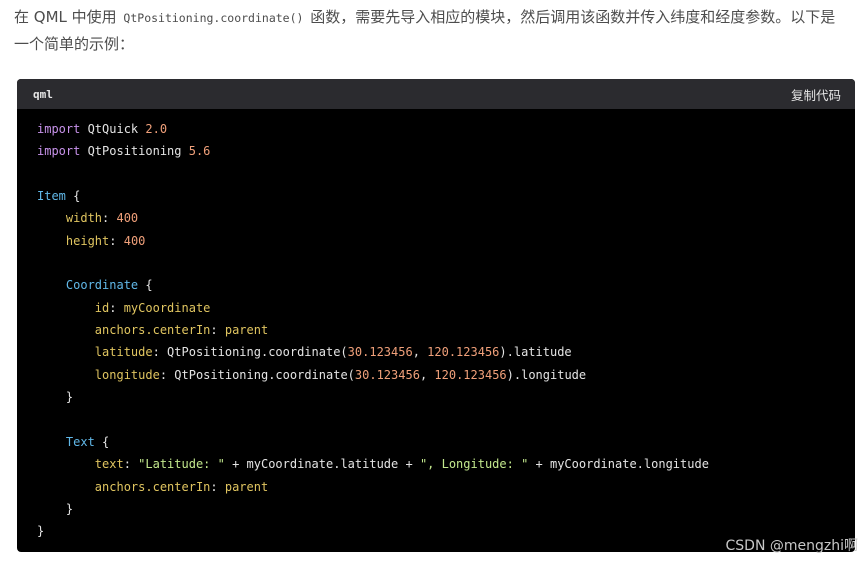 The image size is (862, 561). I want to click on code-token: id, so click(102, 307).